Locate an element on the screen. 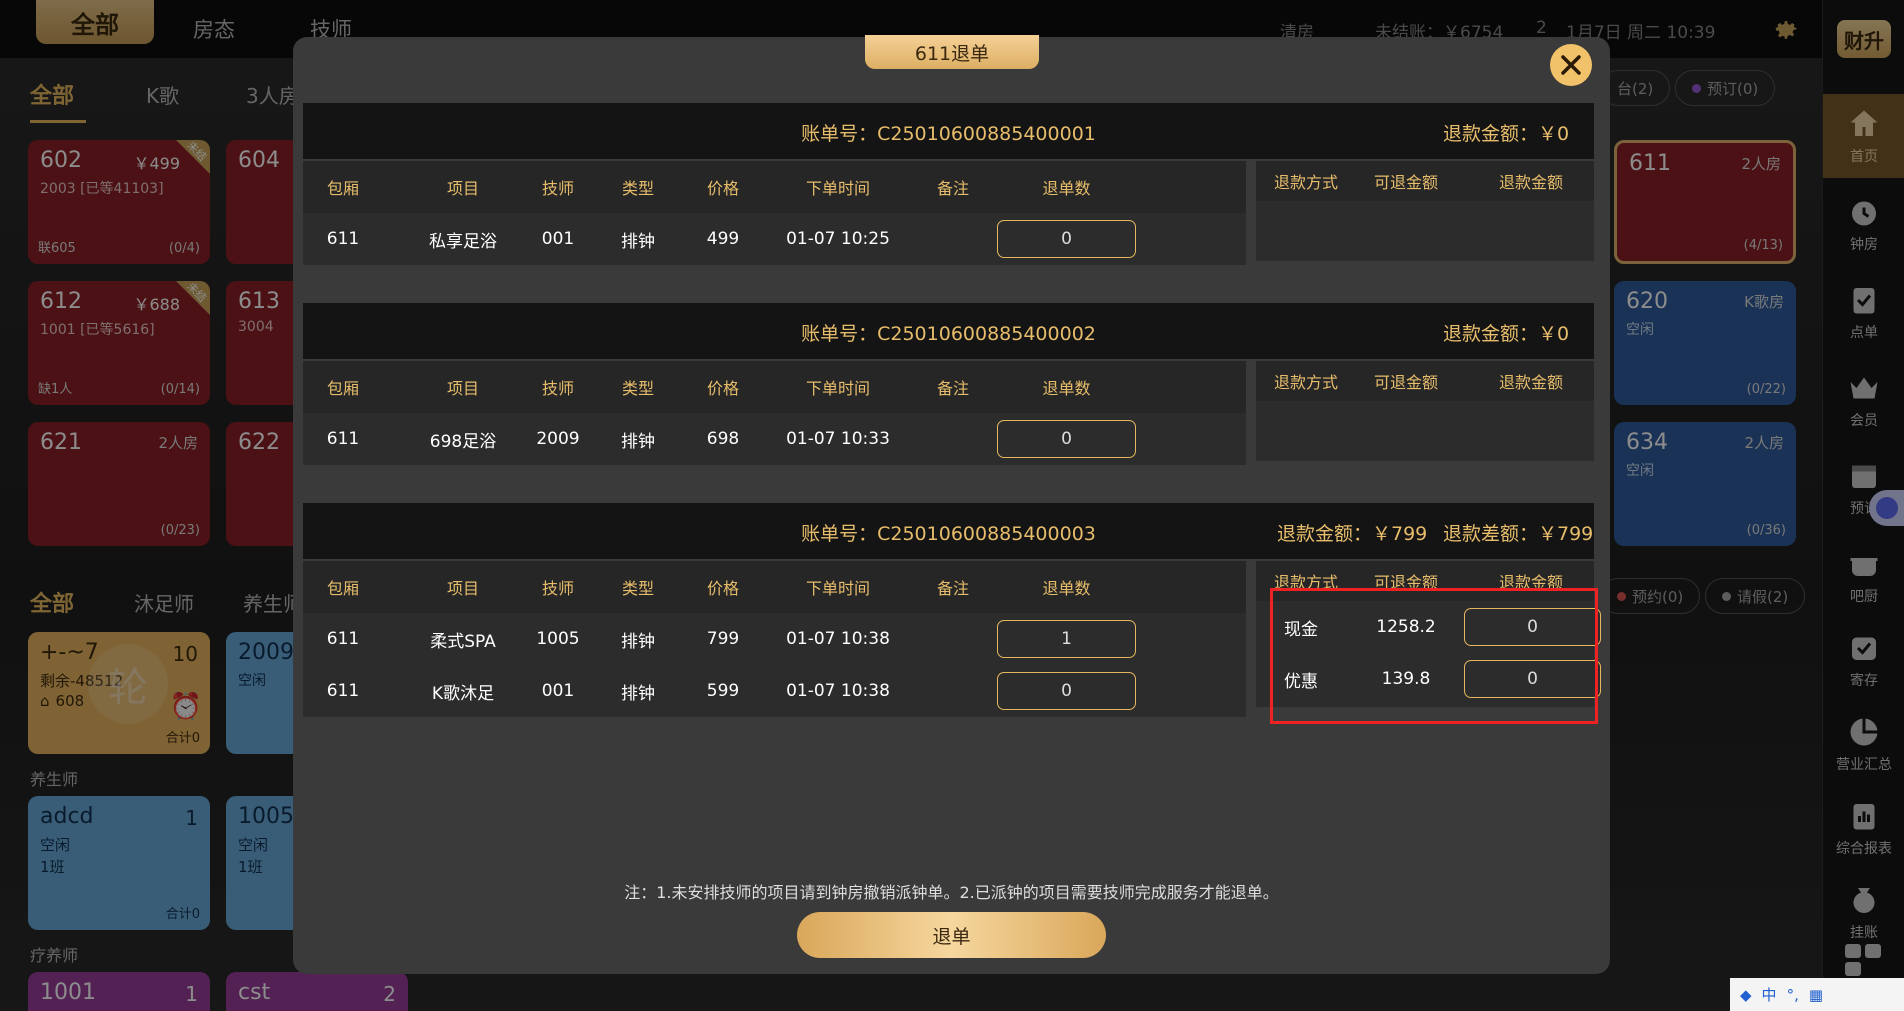 The height and width of the screenshot is (1011, 1904). bill-header: 账单号：C25010600885400001 退款金额：￥0 is located at coordinates (948, 131).